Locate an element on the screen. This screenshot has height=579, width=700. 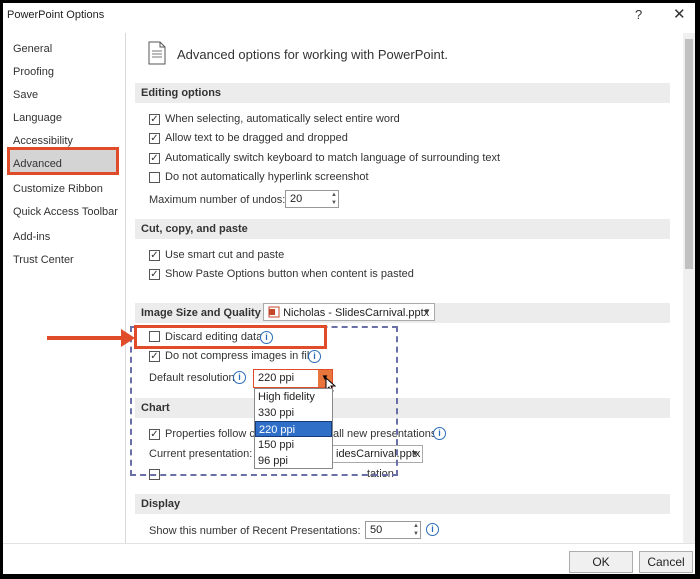
sidebar-item-trust-center: Trust Center is located at coordinates (43, 260).